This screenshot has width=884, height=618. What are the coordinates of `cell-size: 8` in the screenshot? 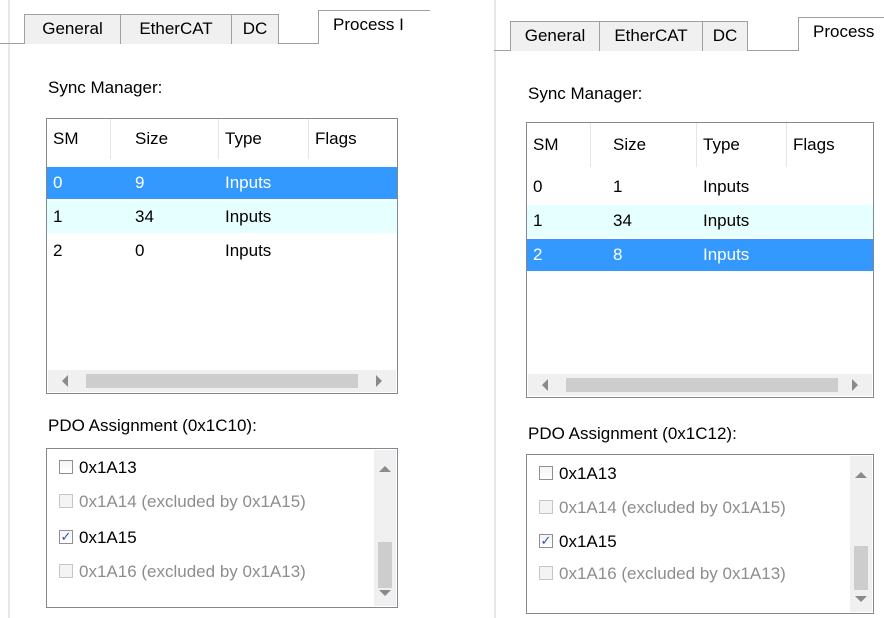 It's located at (618, 254).